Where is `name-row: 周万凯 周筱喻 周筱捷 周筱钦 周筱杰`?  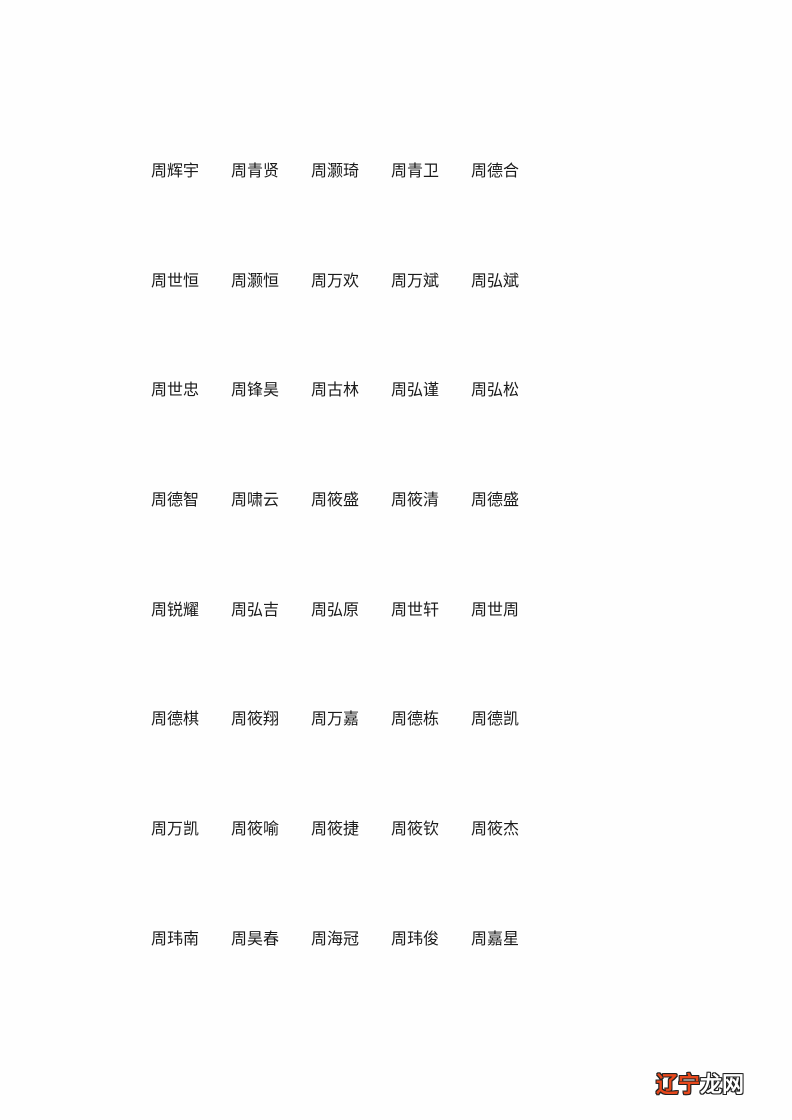 name-row: 周万凯 周筱喻 周筱捷 周筱钦 周筱杰 is located at coordinates (361, 873).